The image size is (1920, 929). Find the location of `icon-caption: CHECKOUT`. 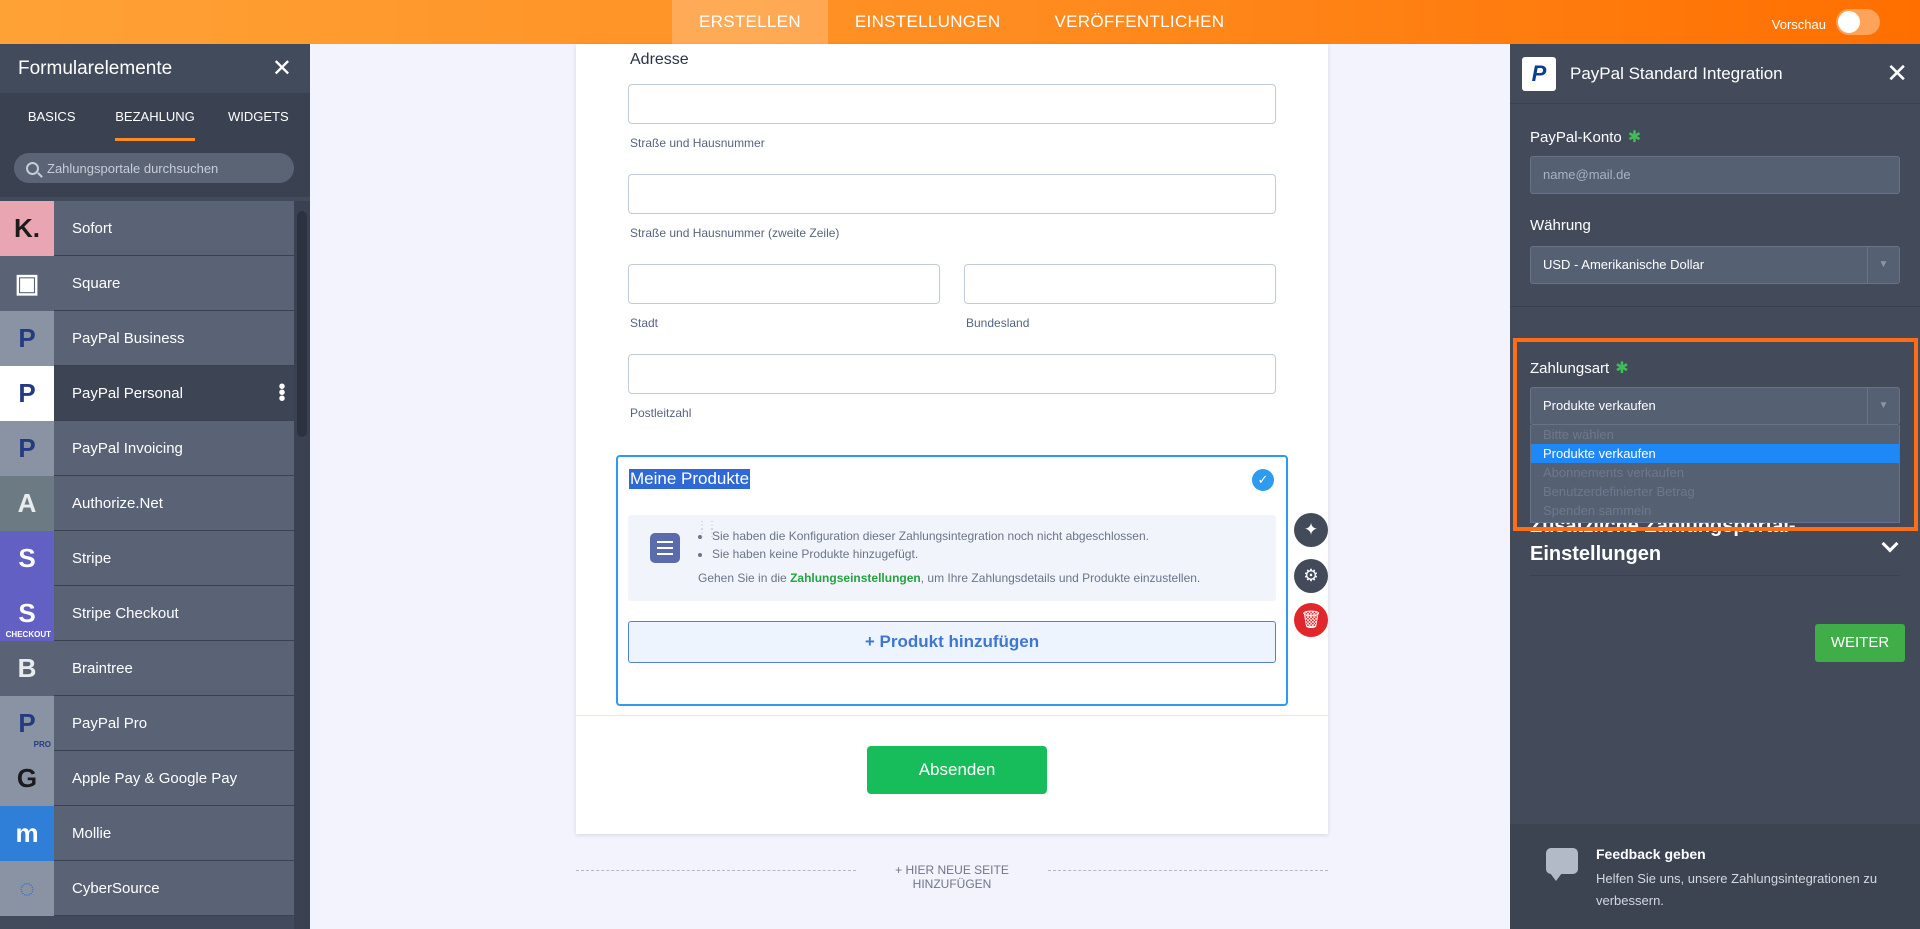

icon-caption: CHECKOUT is located at coordinates (28, 634).